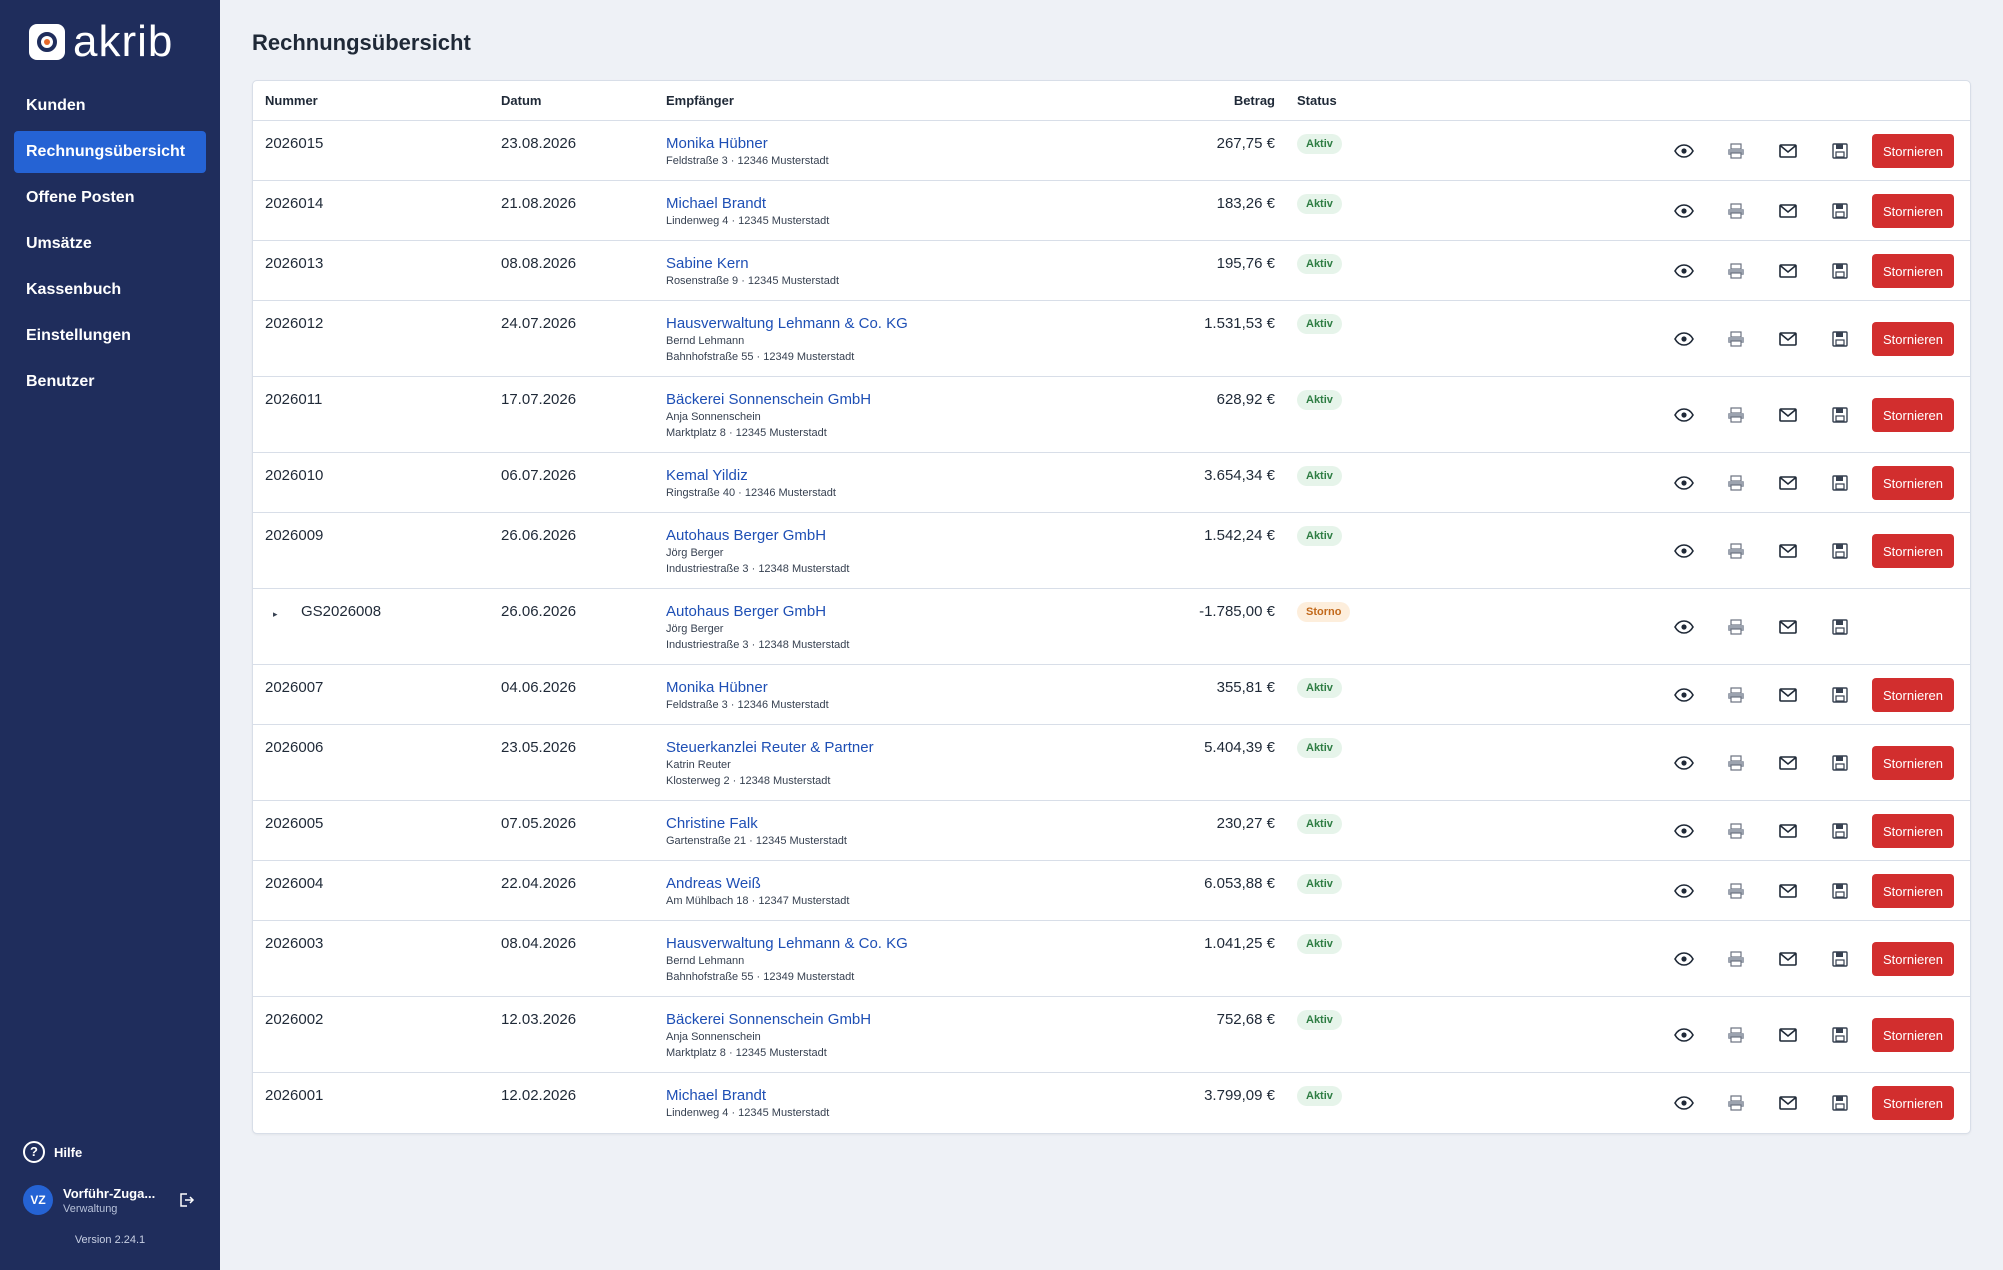 Image resolution: width=2003 pixels, height=1270 pixels. Describe the element at coordinates (751, 475) in the screenshot. I see `recipient-link: Kemal Yildiz` at that location.